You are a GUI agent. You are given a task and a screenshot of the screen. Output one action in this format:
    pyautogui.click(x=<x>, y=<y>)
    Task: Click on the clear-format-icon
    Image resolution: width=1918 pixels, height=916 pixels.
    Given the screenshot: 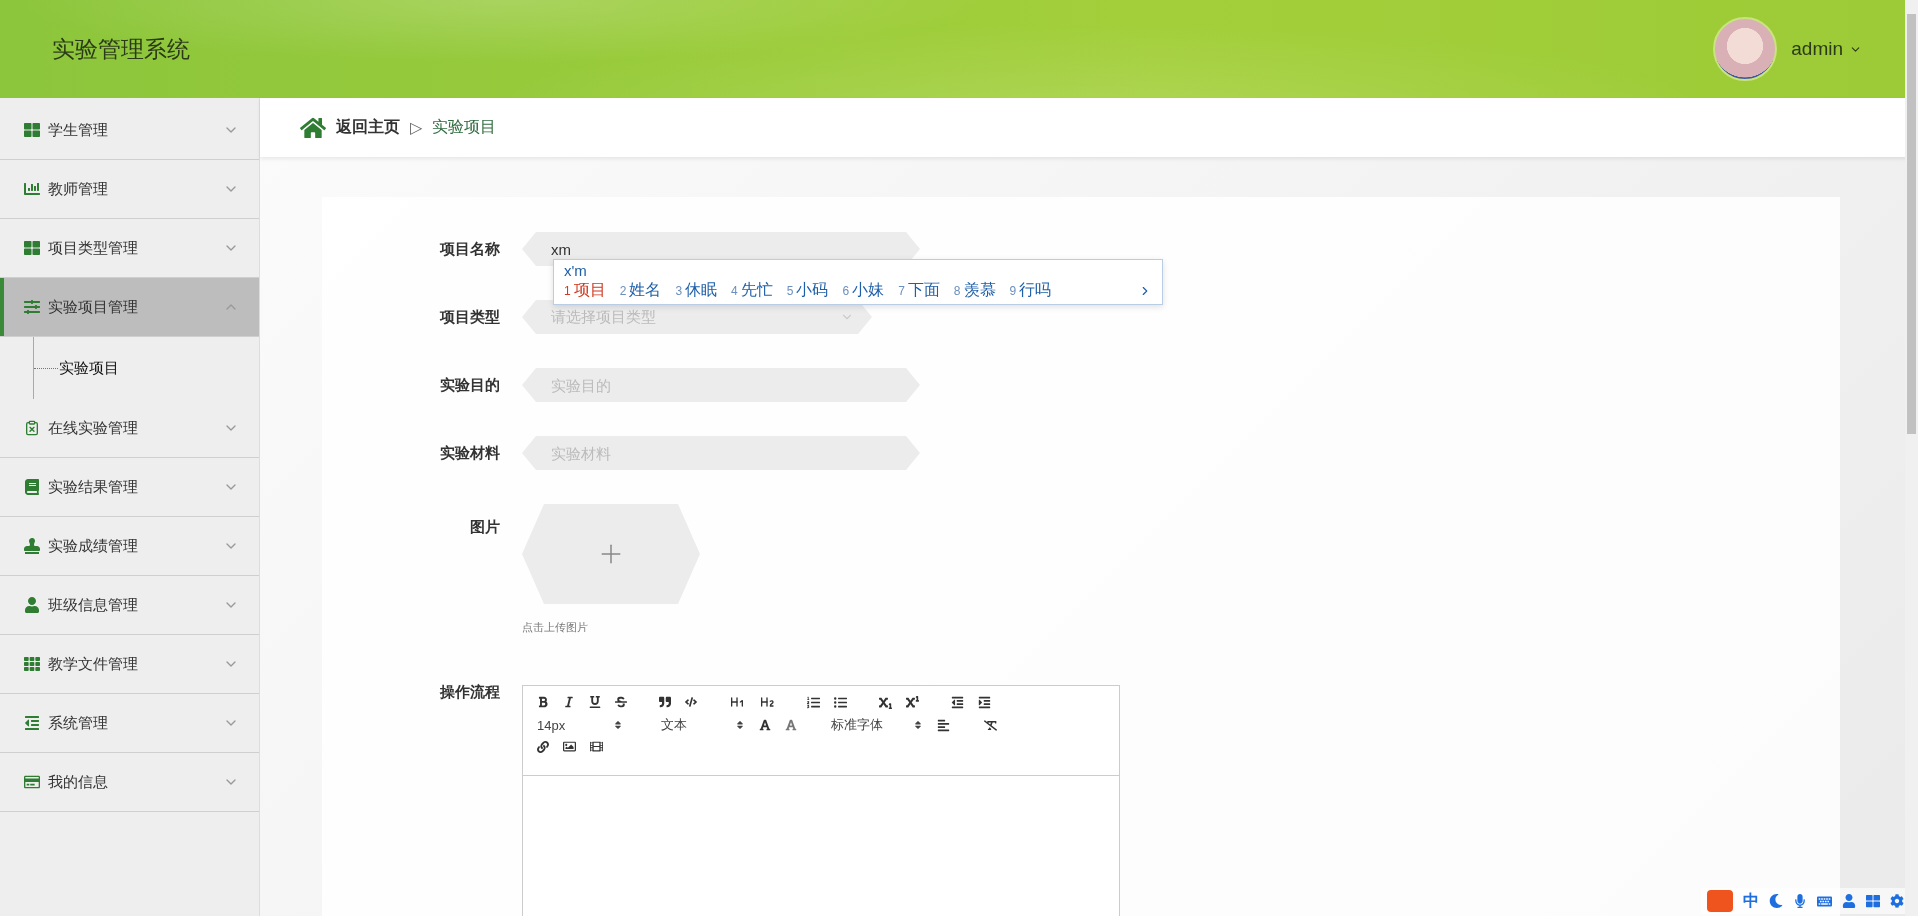 What is the action you would take?
    pyautogui.click(x=990, y=725)
    